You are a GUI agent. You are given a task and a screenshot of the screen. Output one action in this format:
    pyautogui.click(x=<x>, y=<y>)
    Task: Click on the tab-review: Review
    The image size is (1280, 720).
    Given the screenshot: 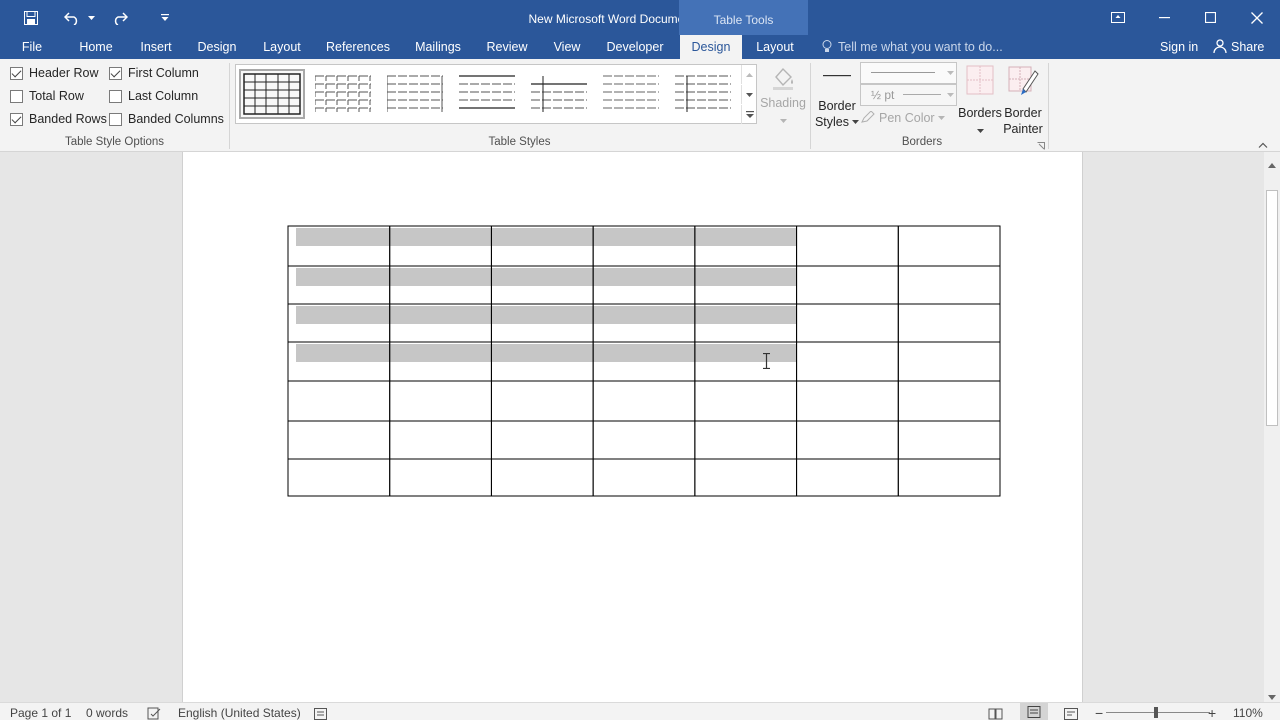 What is the action you would take?
    pyautogui.click(x=507, y=47)
    